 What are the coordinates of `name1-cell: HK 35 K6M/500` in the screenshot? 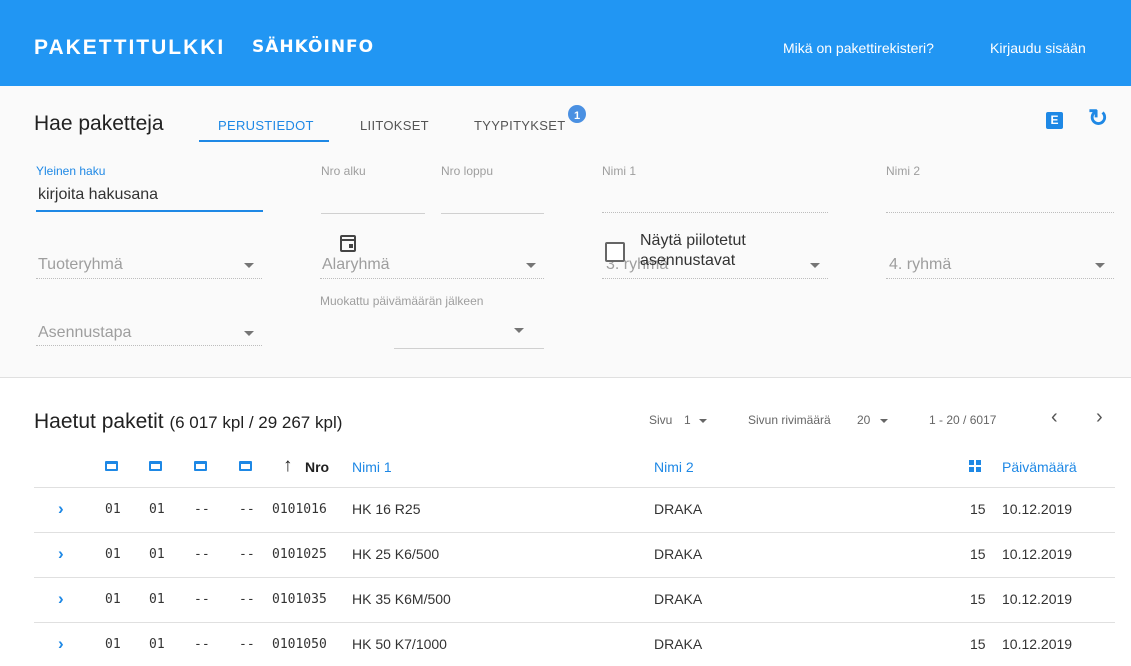 It's located at (401, 599).